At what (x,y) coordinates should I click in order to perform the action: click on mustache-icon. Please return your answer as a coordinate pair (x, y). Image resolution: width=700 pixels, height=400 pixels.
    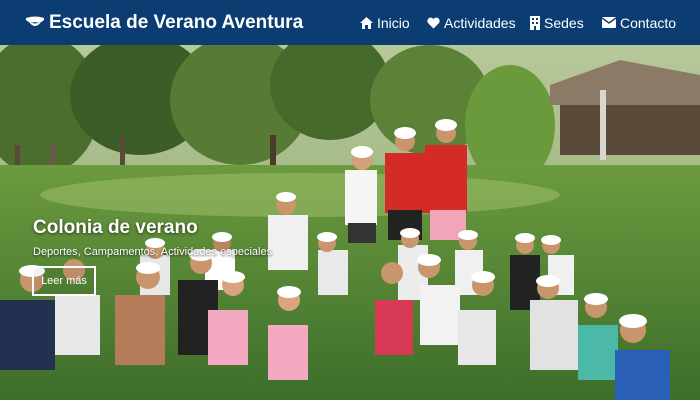
    Looking at the image, I should click on (35, 21).